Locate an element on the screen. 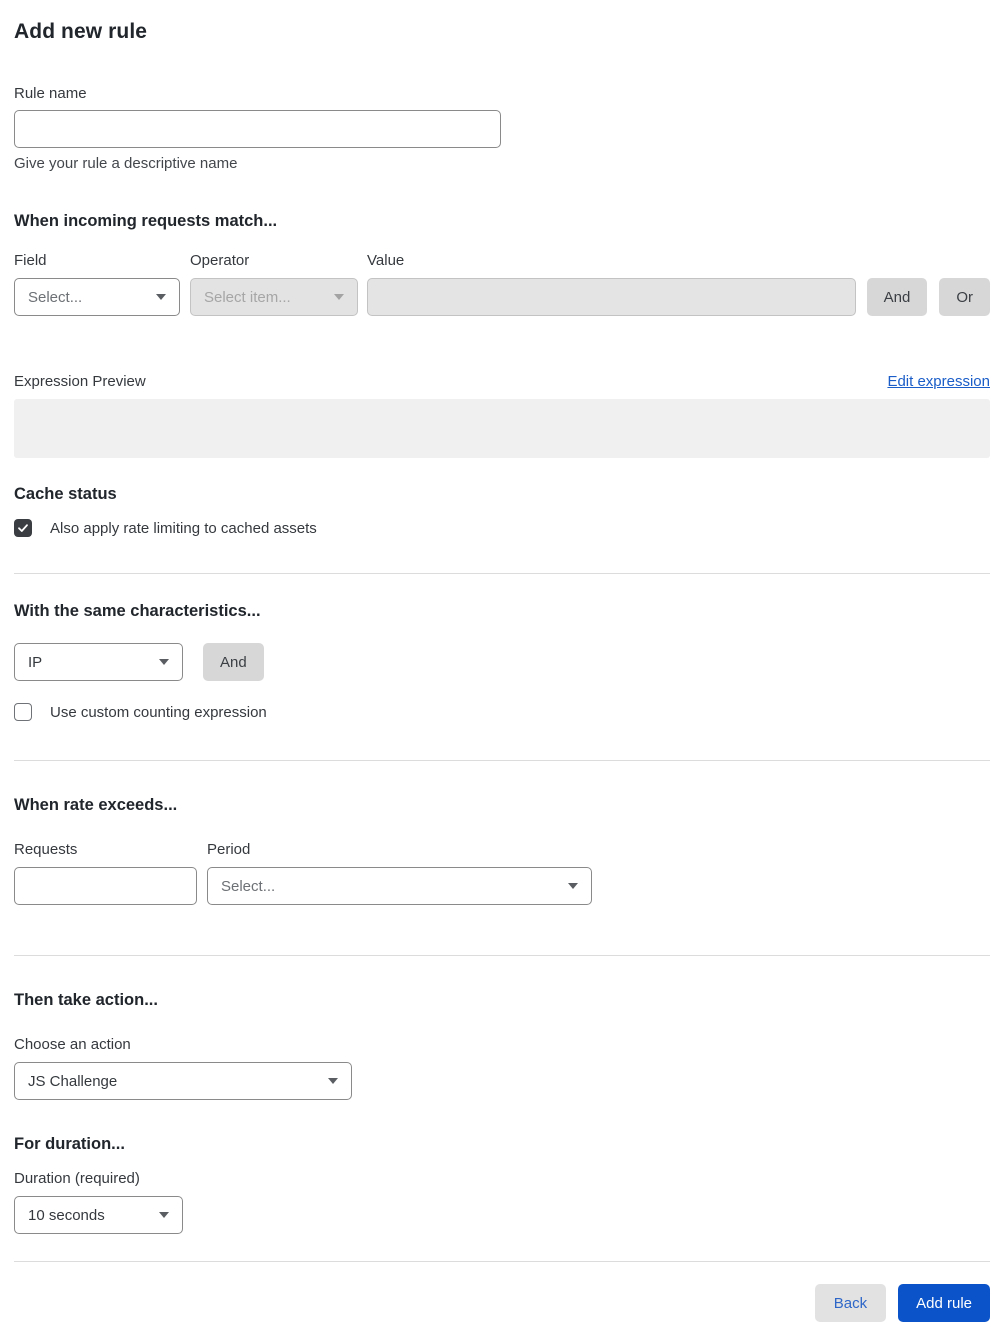  characteristic-select-value: IP is located at coordinates (35, 662).